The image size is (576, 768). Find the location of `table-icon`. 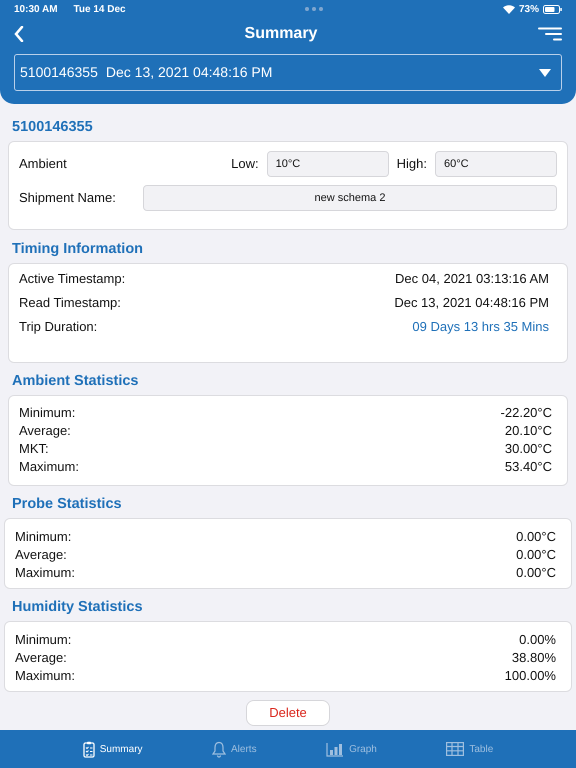

table-icon is located at coordinates (455, 749).